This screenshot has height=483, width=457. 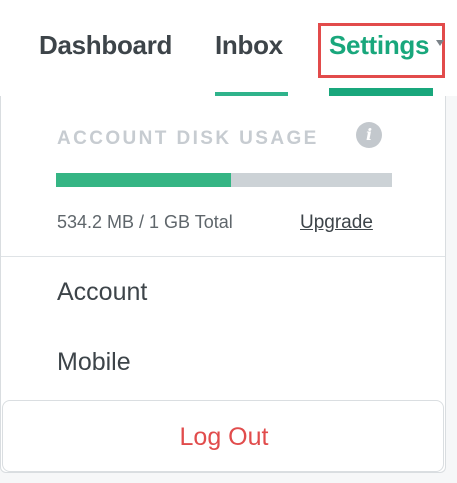 What do you see at coordinates (379, 45) in the screenshot?
I see `nav-settings: Settings` at bounding box center [379, 45].